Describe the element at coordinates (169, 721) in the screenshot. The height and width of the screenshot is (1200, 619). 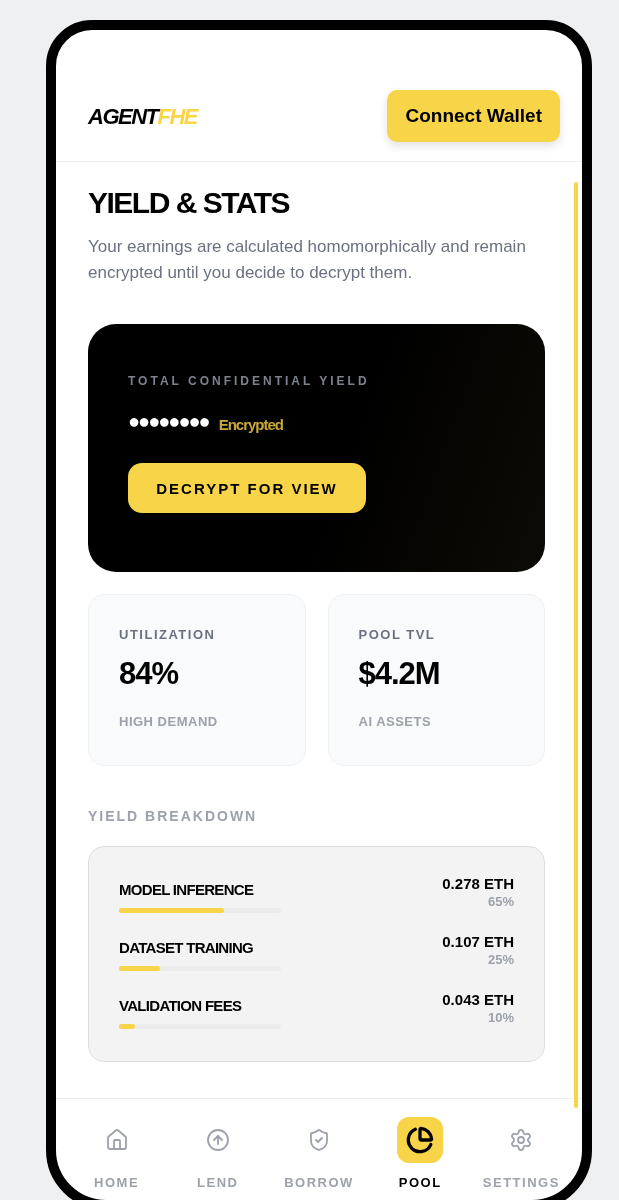
I see `stat-caption: HIGH DEMAND` at that location.